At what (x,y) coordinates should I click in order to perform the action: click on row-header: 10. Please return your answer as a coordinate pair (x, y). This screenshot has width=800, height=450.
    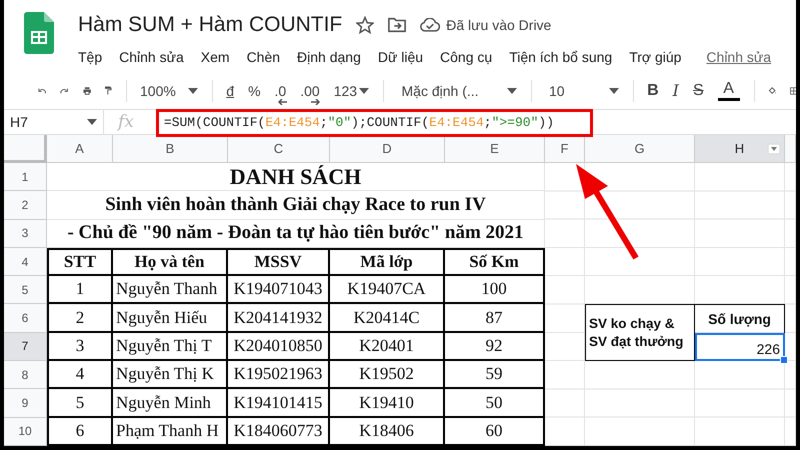
    Looking at the image, I should click on (25, 432).